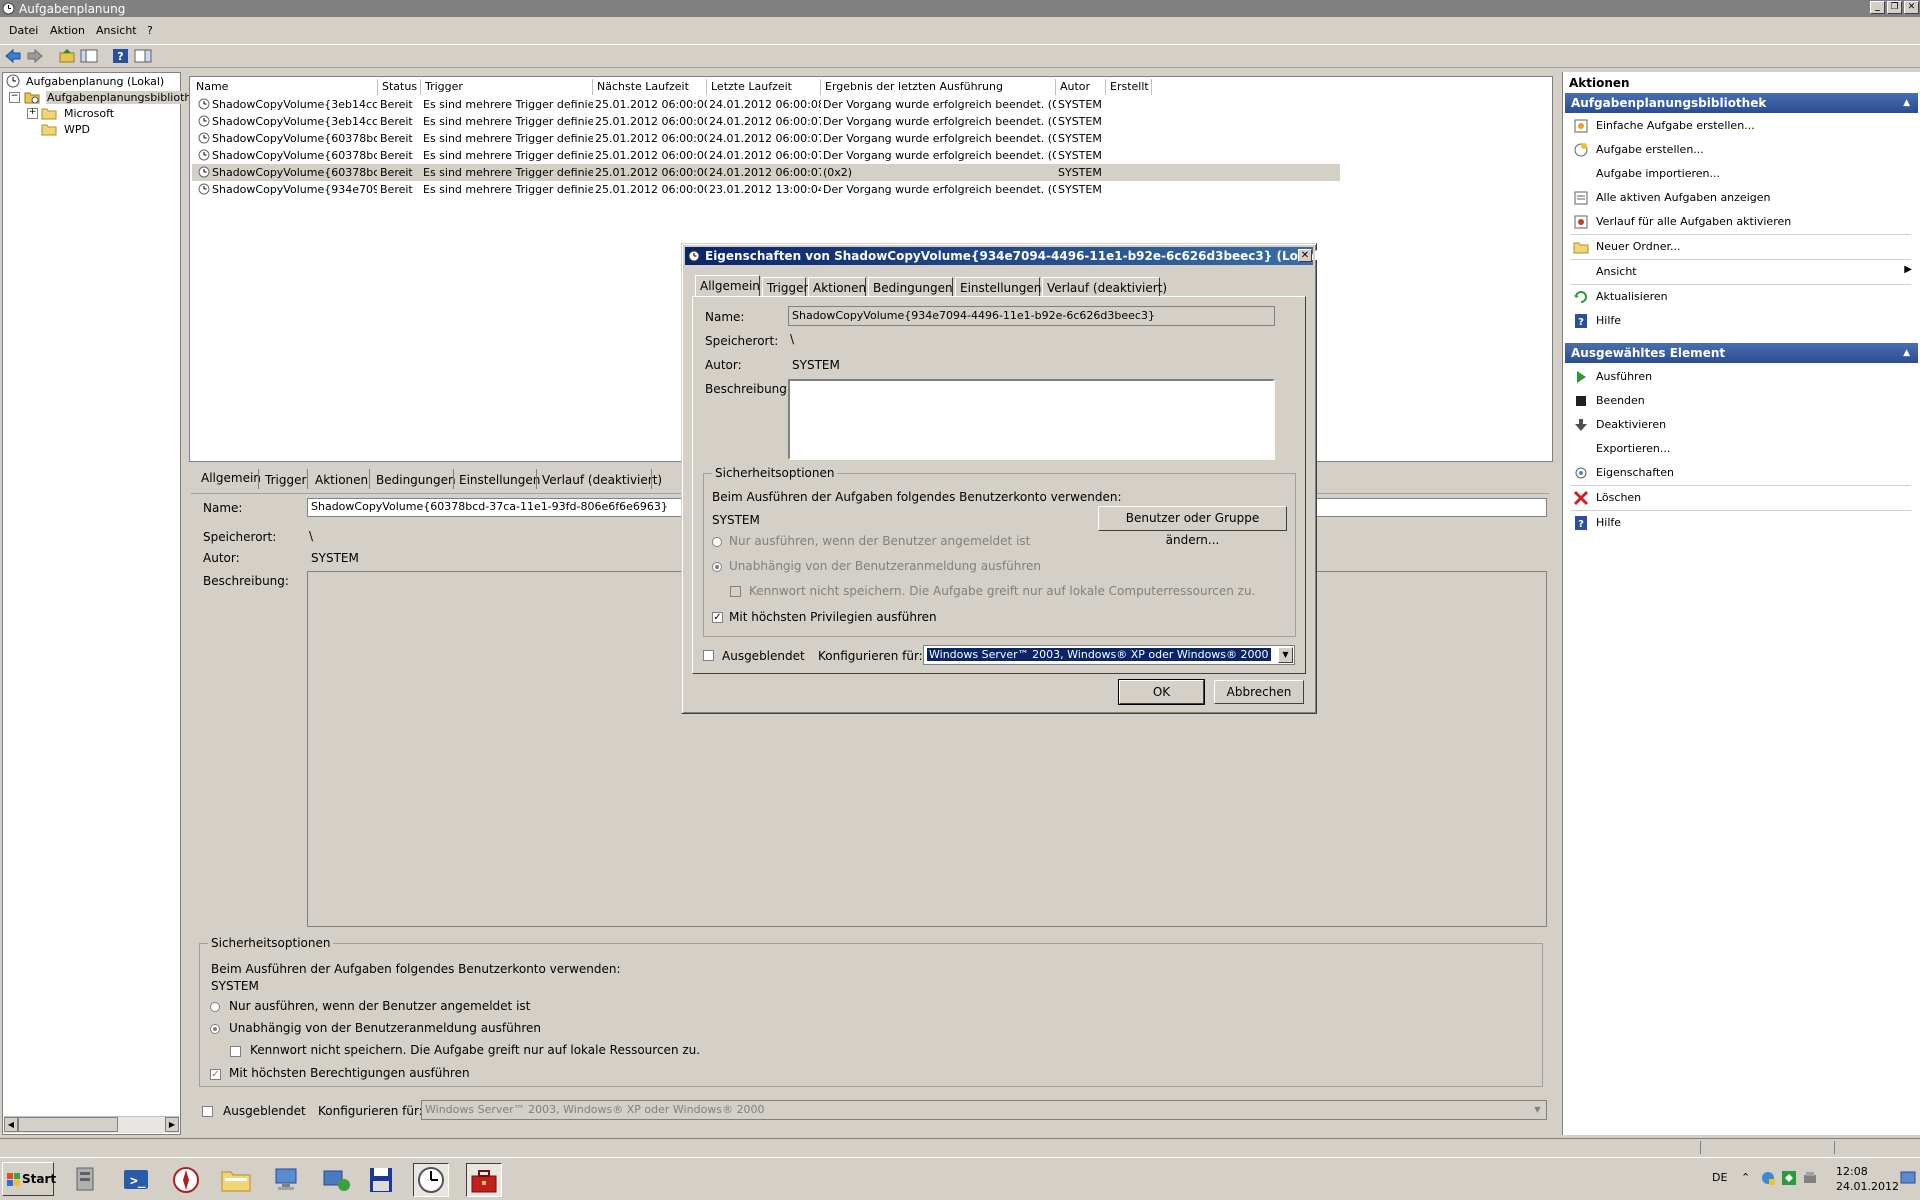 Image resolution: width=1920 pixels, height=1200 pixels. Describe the element at coordinates (67, 30) in the screenshot. I see `menu-aktion: Aktion` at that location.